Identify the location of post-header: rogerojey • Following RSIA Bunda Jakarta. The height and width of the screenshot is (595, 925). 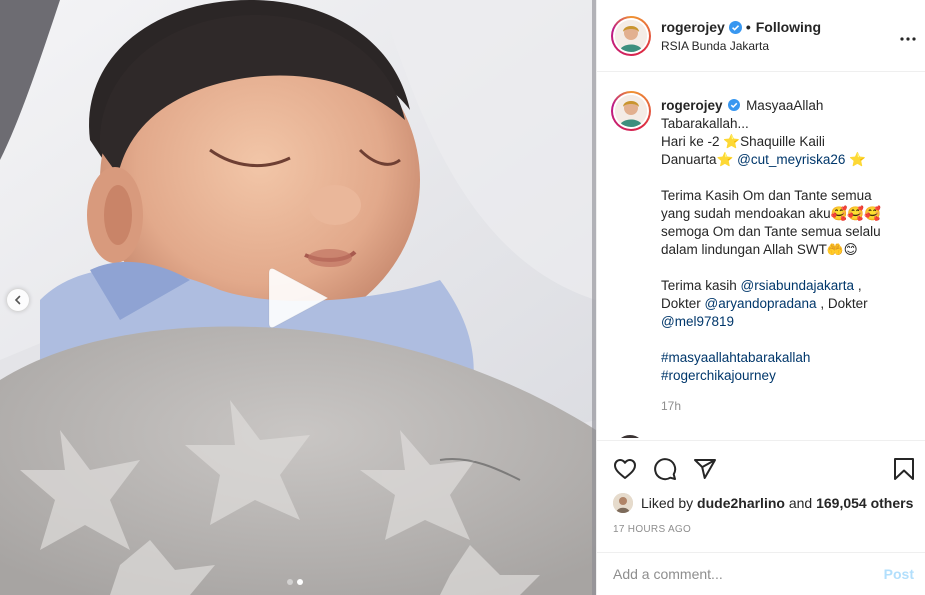
(761, 36).